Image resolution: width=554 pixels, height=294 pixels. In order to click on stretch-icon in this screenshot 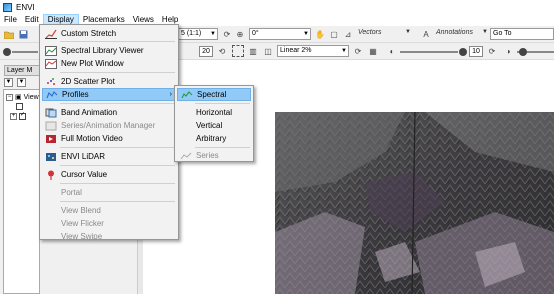, I will do `click(51, 33)`.